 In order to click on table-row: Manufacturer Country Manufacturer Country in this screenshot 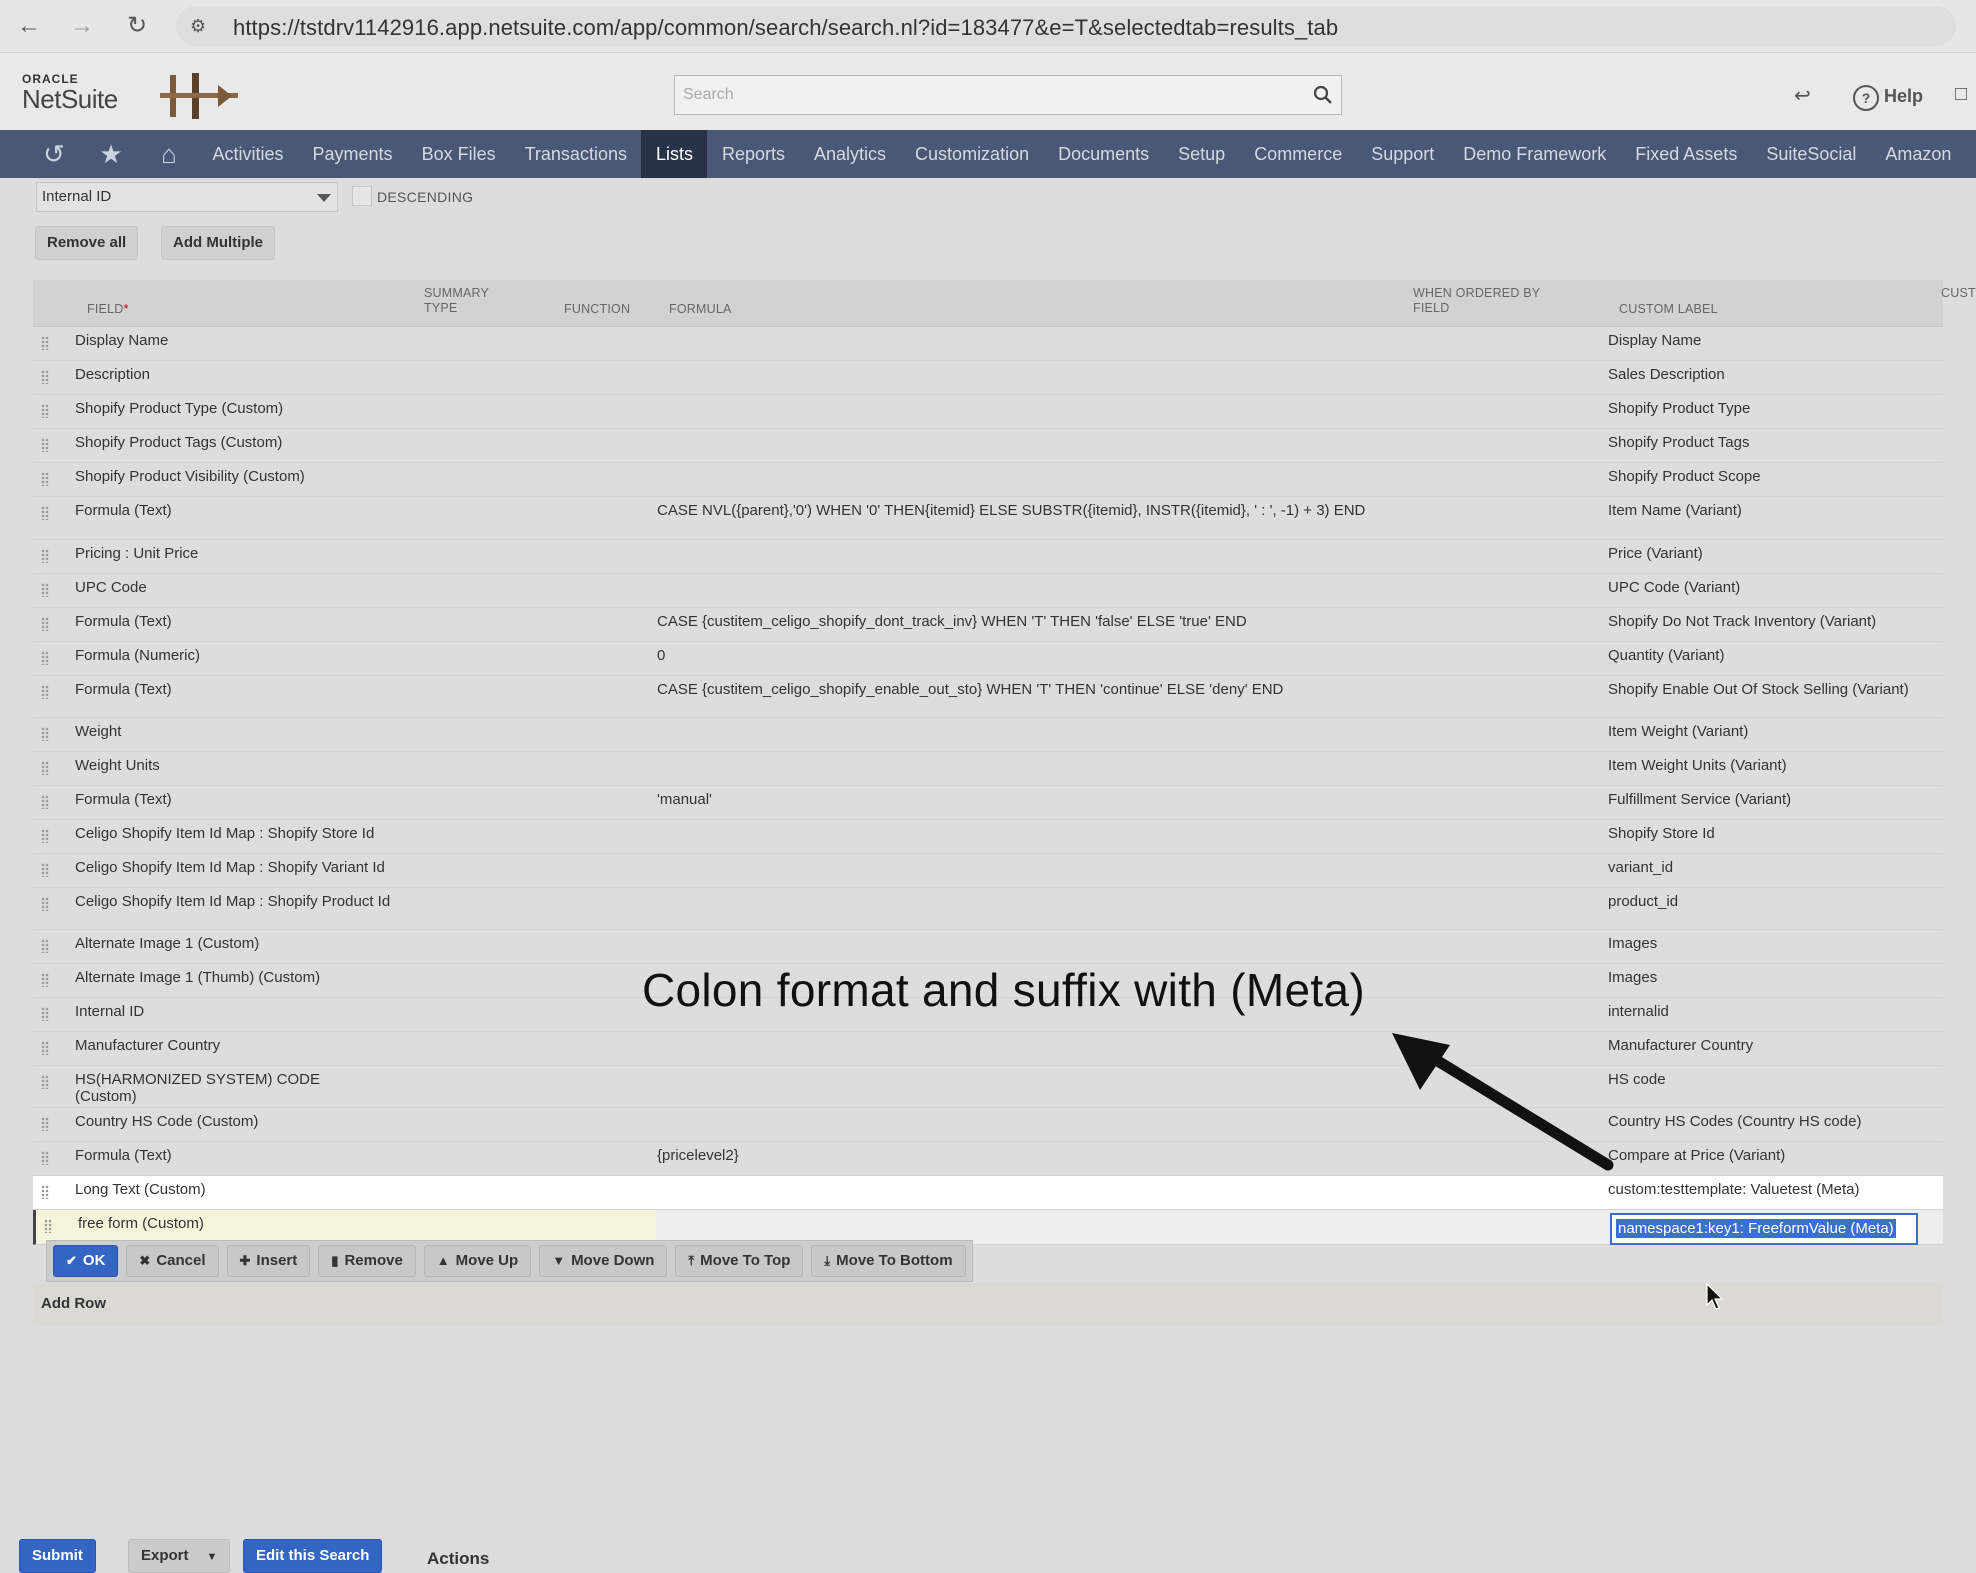, I will do `click(988, 1049)`.